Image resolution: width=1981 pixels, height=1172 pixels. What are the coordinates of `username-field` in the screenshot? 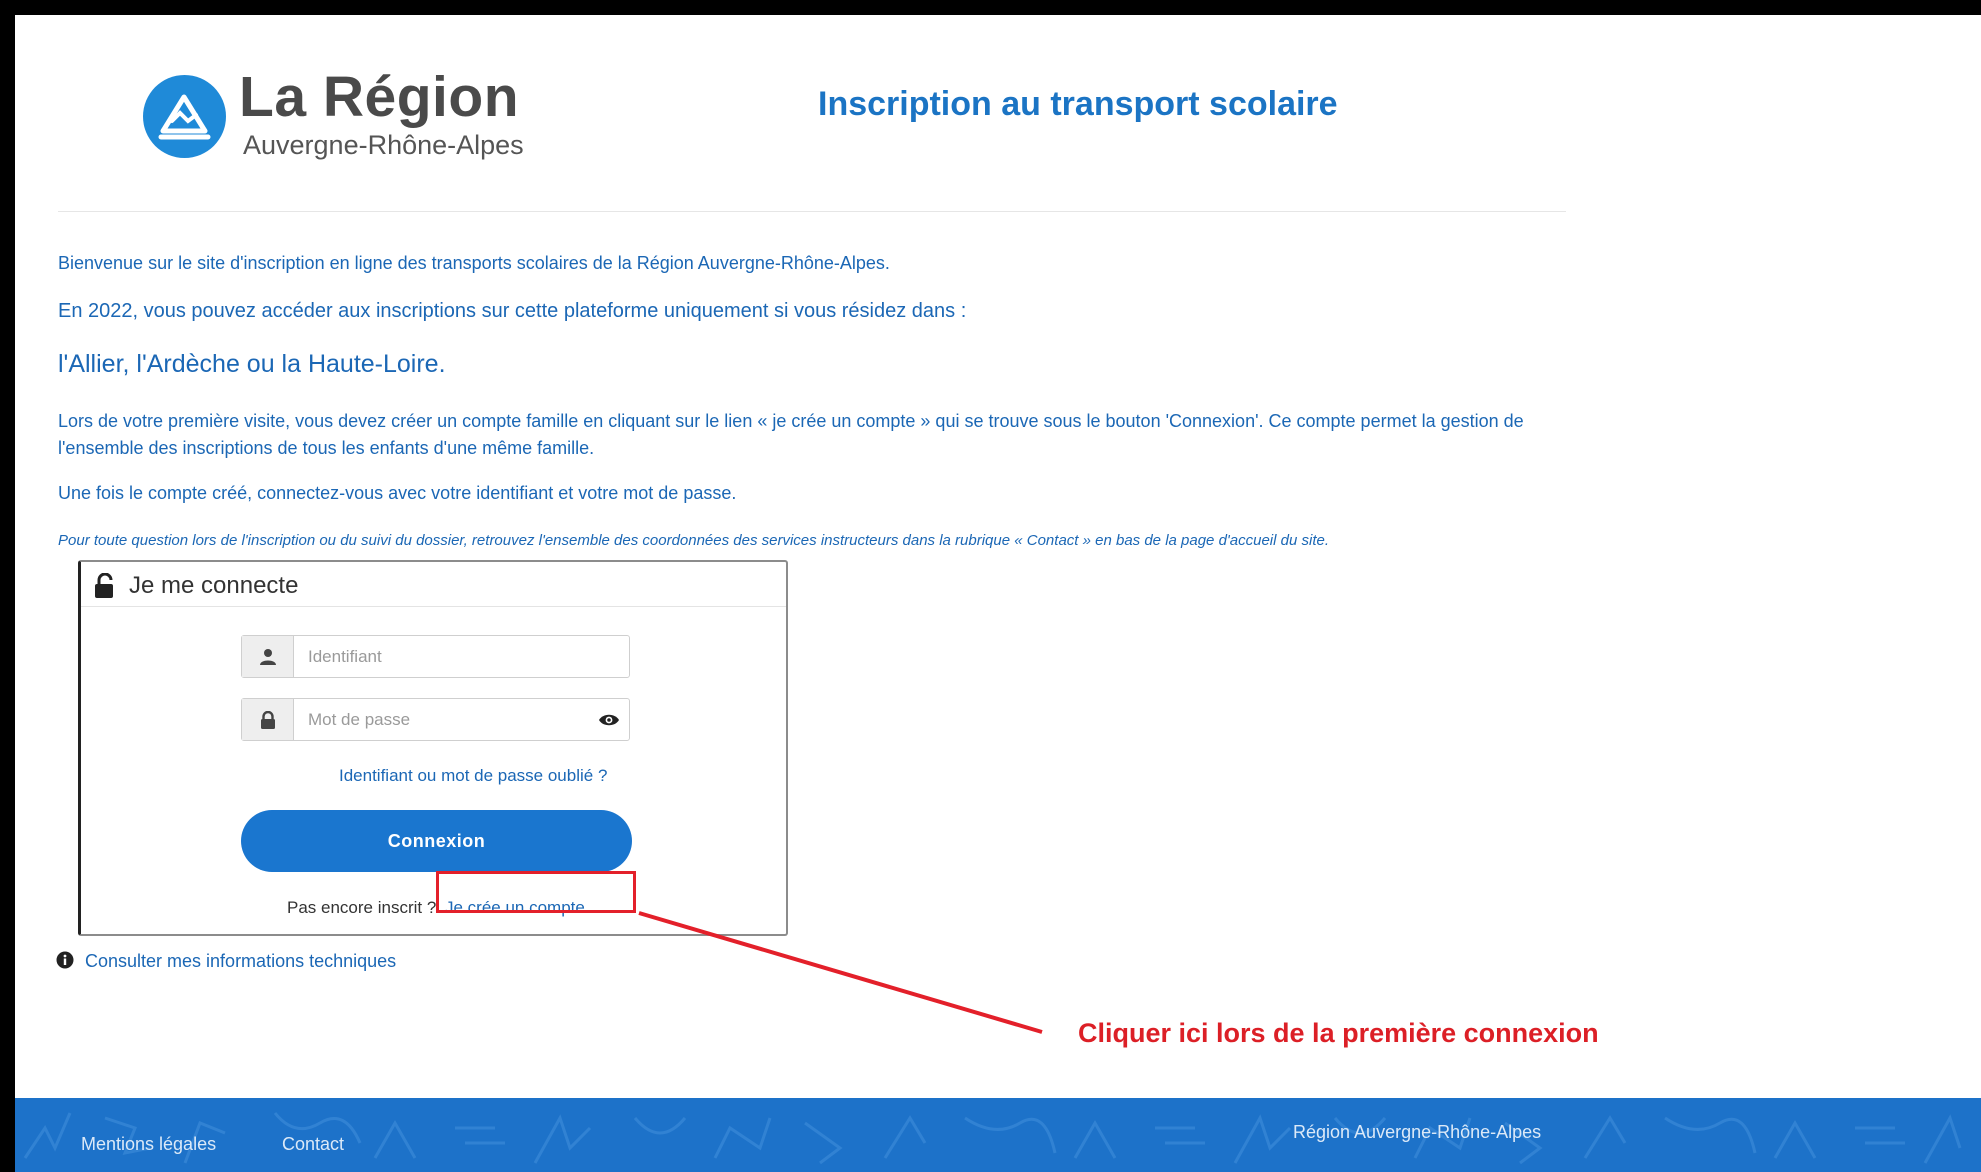 It's located at (435, 656).